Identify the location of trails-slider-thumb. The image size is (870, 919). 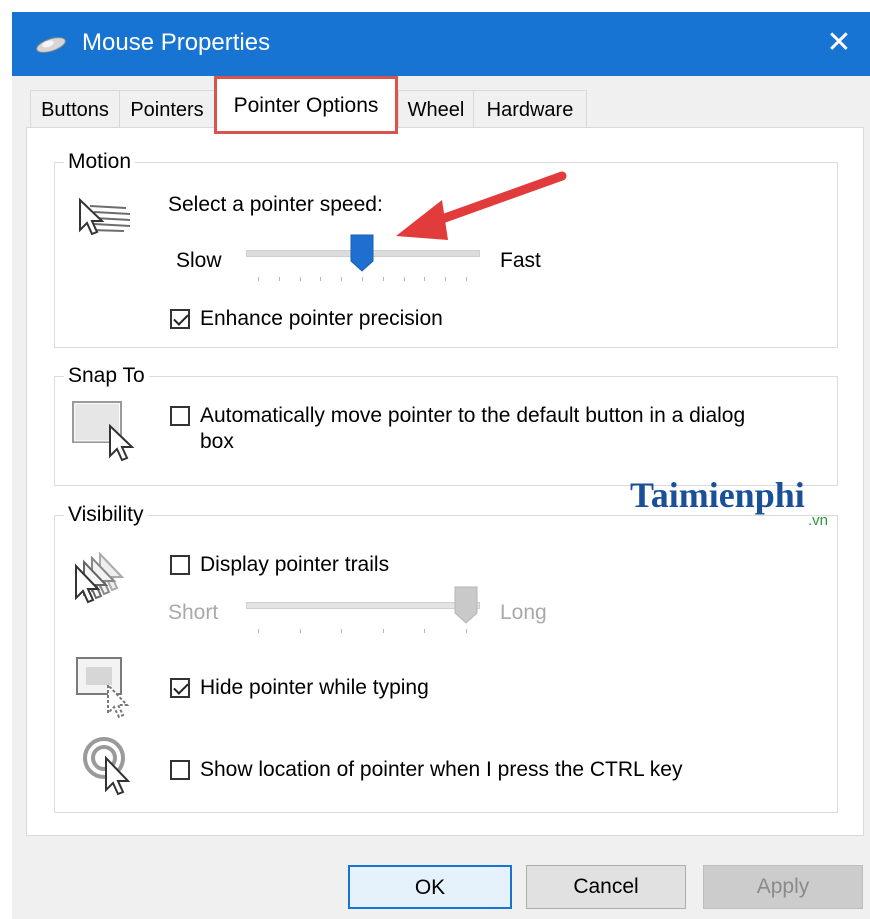
(466, 607).